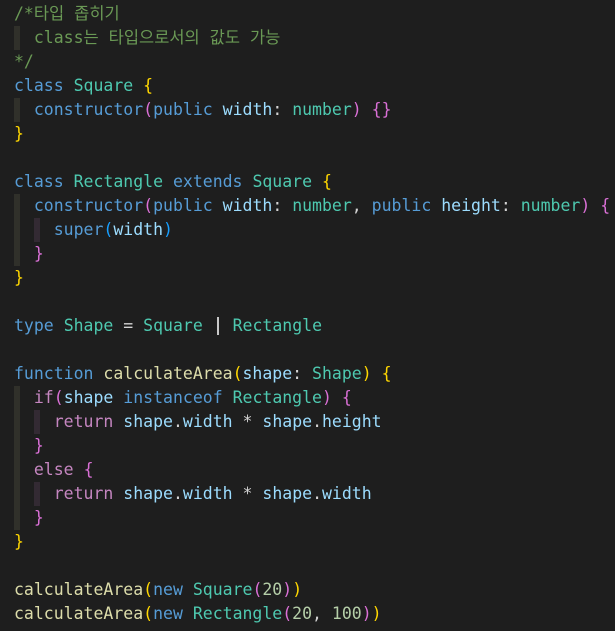 The height and width of the screenshot is (631, 615). What do you see at coordinates (307, 182) in the screenshot?
I see `code-line: class Rectangle extends Square {` at bounding box center [307, 182].